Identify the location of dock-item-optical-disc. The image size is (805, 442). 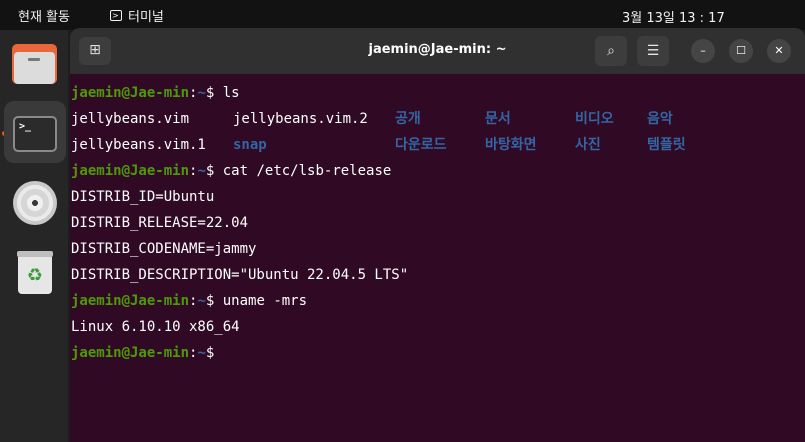
(35, 203).